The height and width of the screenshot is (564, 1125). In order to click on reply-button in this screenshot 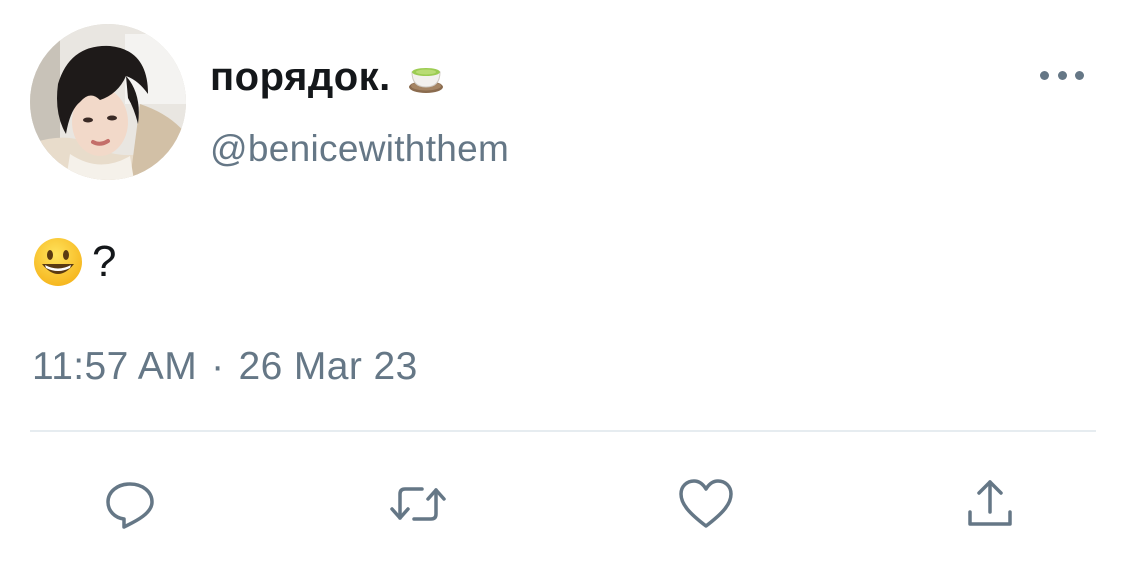, I will do `click(130, 504)`.